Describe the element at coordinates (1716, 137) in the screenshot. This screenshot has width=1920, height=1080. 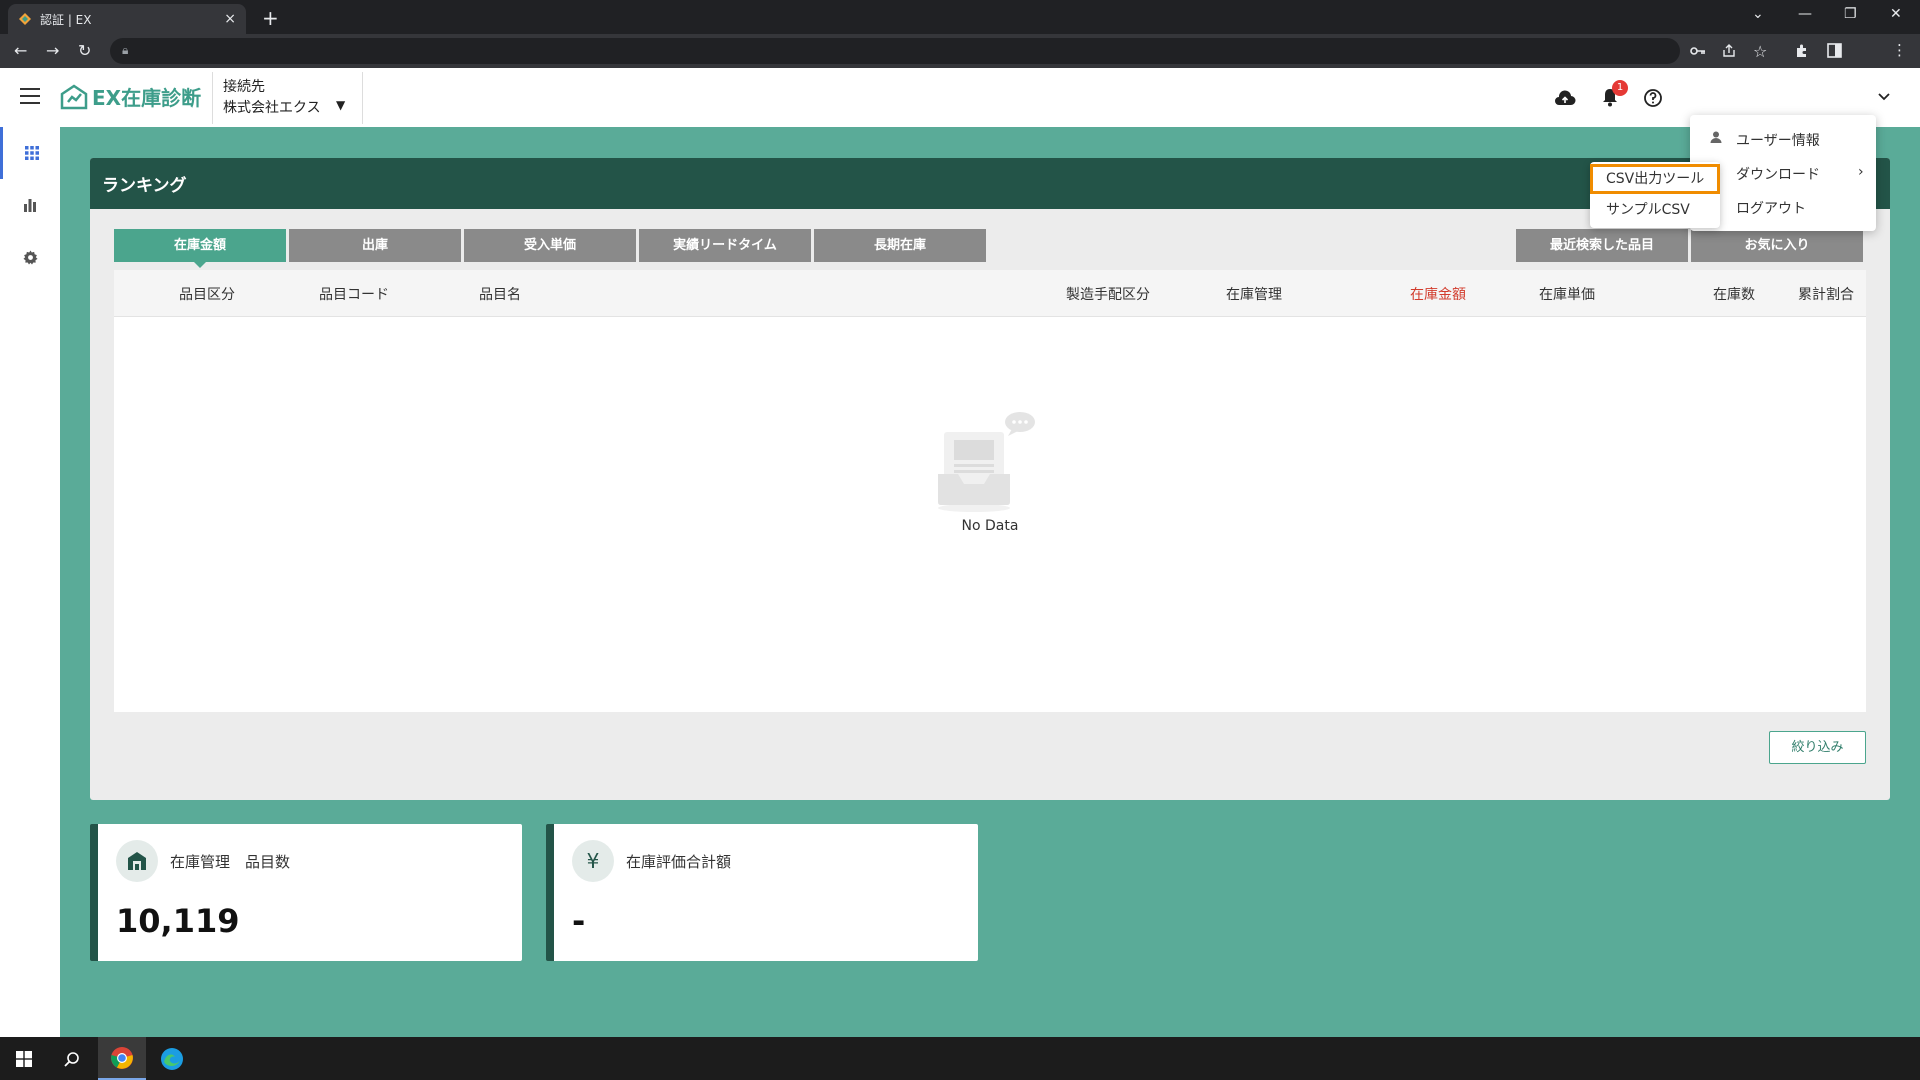
I see `user-icon` at that location.